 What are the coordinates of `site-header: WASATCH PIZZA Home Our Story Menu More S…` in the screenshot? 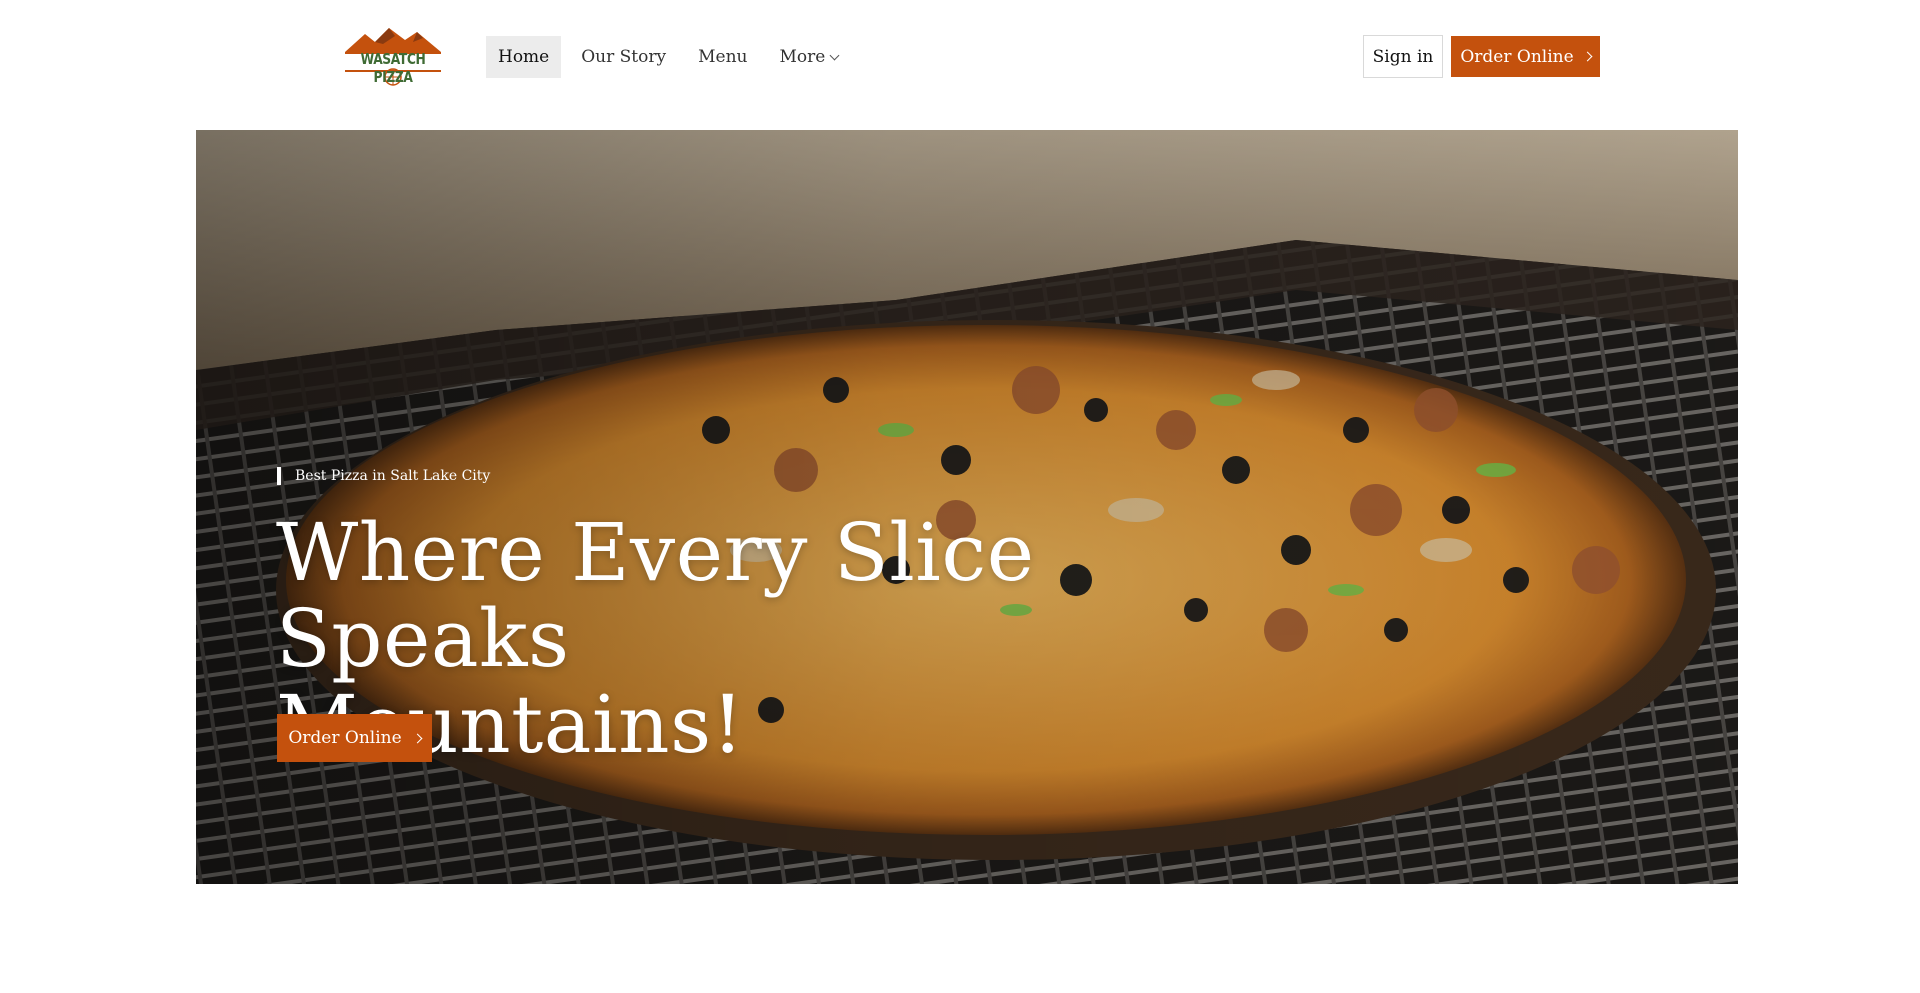 It's located at (960, 56).